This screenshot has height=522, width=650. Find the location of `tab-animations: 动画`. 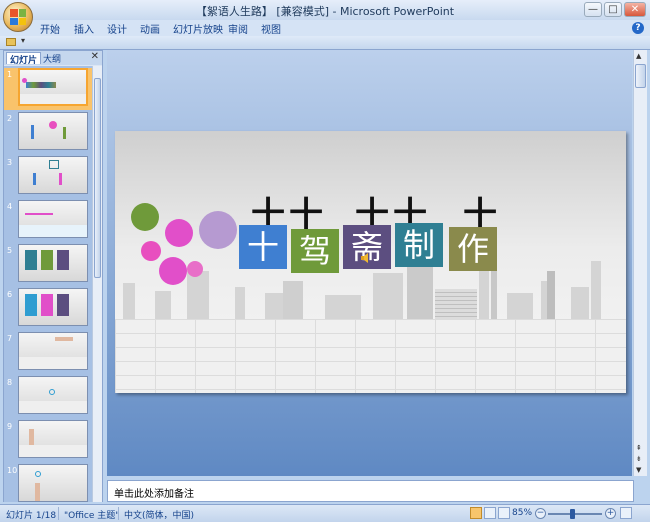

tab-animations: 动画 is located at coordinates (150, 28).